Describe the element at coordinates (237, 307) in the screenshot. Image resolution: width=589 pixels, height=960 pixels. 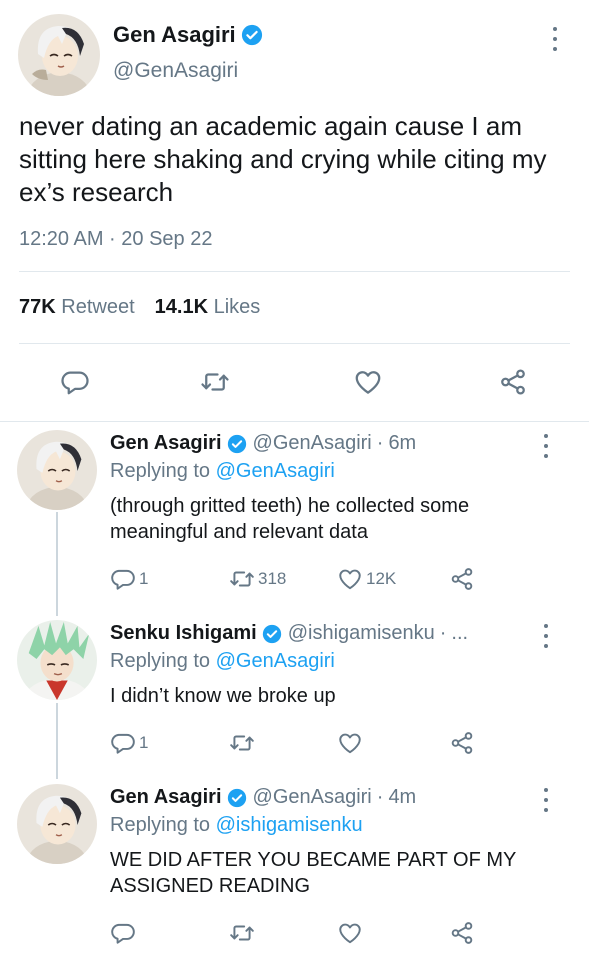
I see `likes-label: Likes` at that location.